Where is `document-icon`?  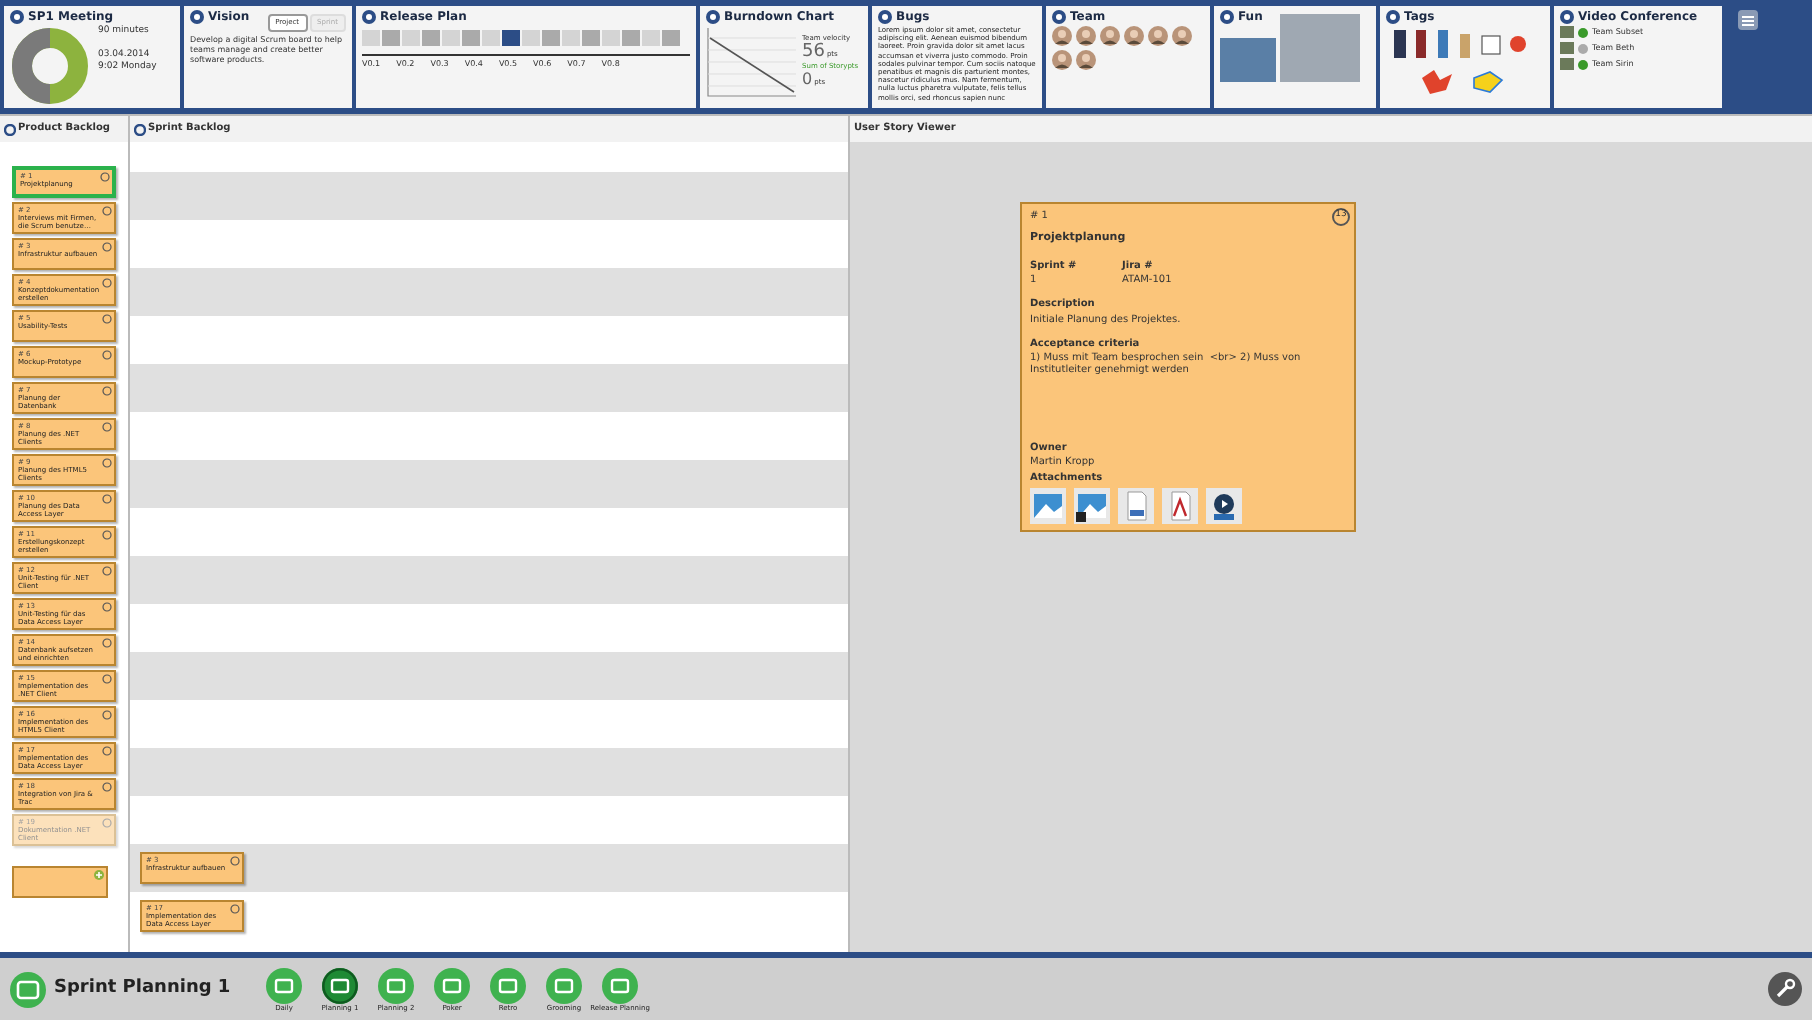
document-icon is located at coordinates (1136, 506).